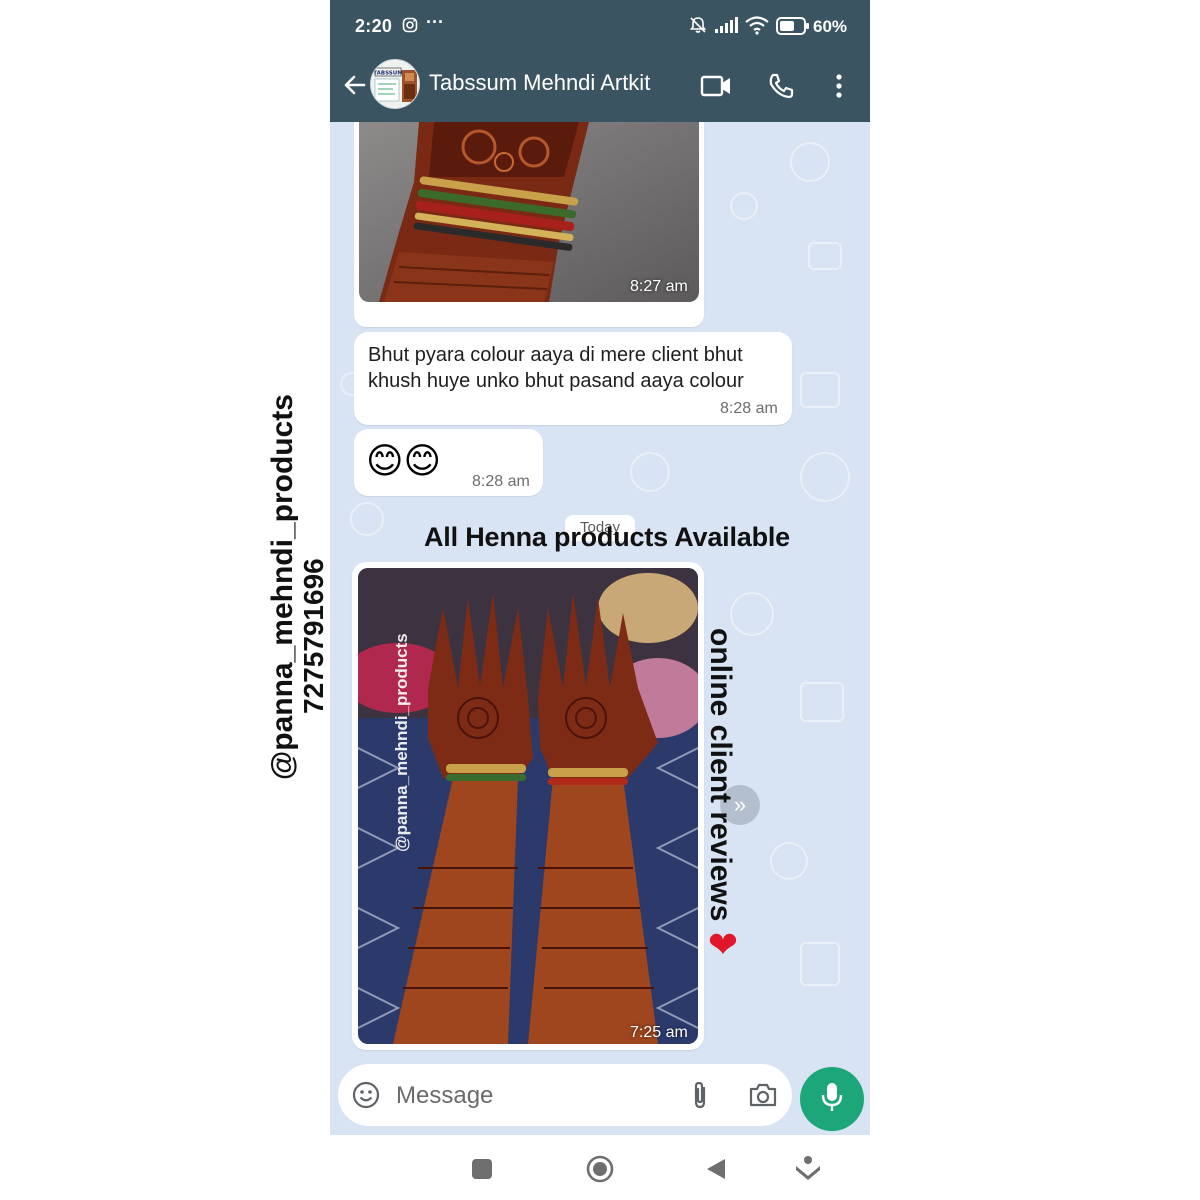 This screenshot has width=1200, height=1200. What do you see at coordinates (374, 26) in the screenshot?
I see `status-time: 2:20` at bounding box center [374, 26].